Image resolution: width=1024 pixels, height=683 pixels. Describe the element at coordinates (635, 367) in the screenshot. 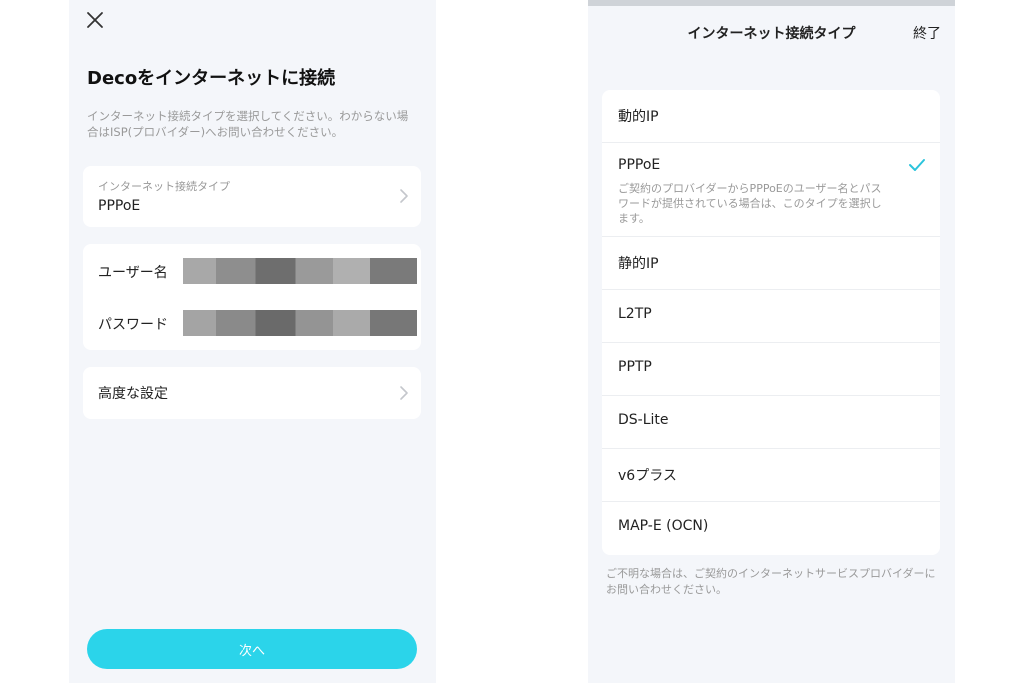

I see `option-label: PPTP` at that location.